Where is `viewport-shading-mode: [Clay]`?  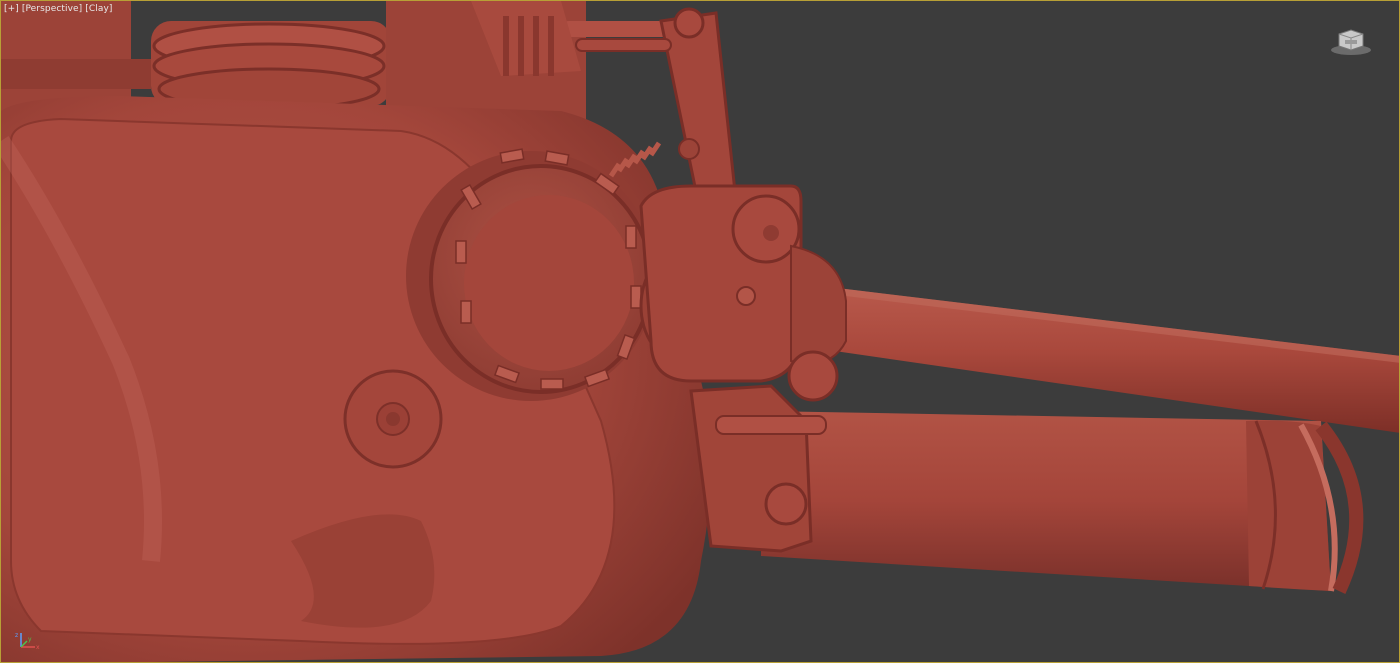 viewport-shading-mode: [Clay] is located at coordinates (98, 9).